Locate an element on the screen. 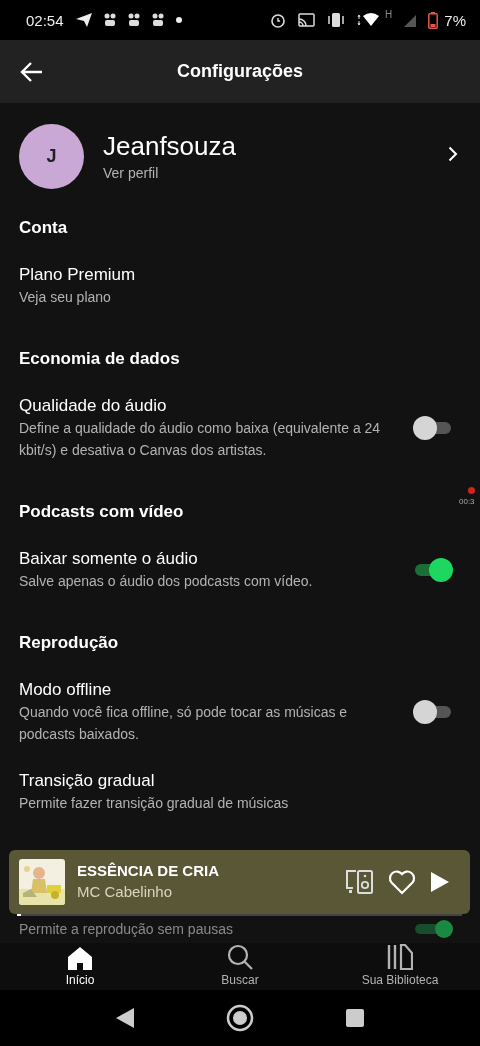  track-artist: MC Cabelinho is located at coordinates (125, 892).